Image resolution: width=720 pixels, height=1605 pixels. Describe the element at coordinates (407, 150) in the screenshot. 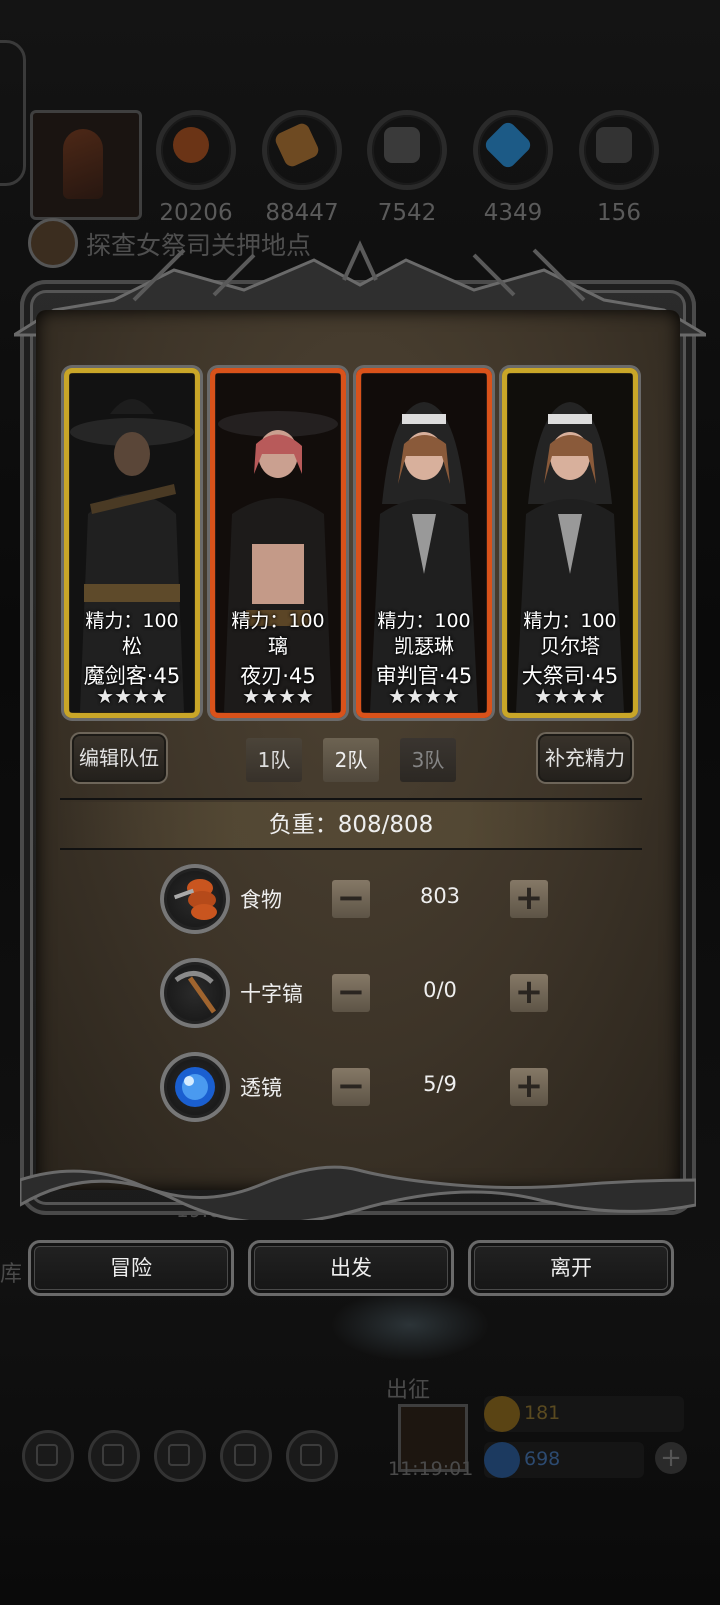

I see `iron-icon` at that location.